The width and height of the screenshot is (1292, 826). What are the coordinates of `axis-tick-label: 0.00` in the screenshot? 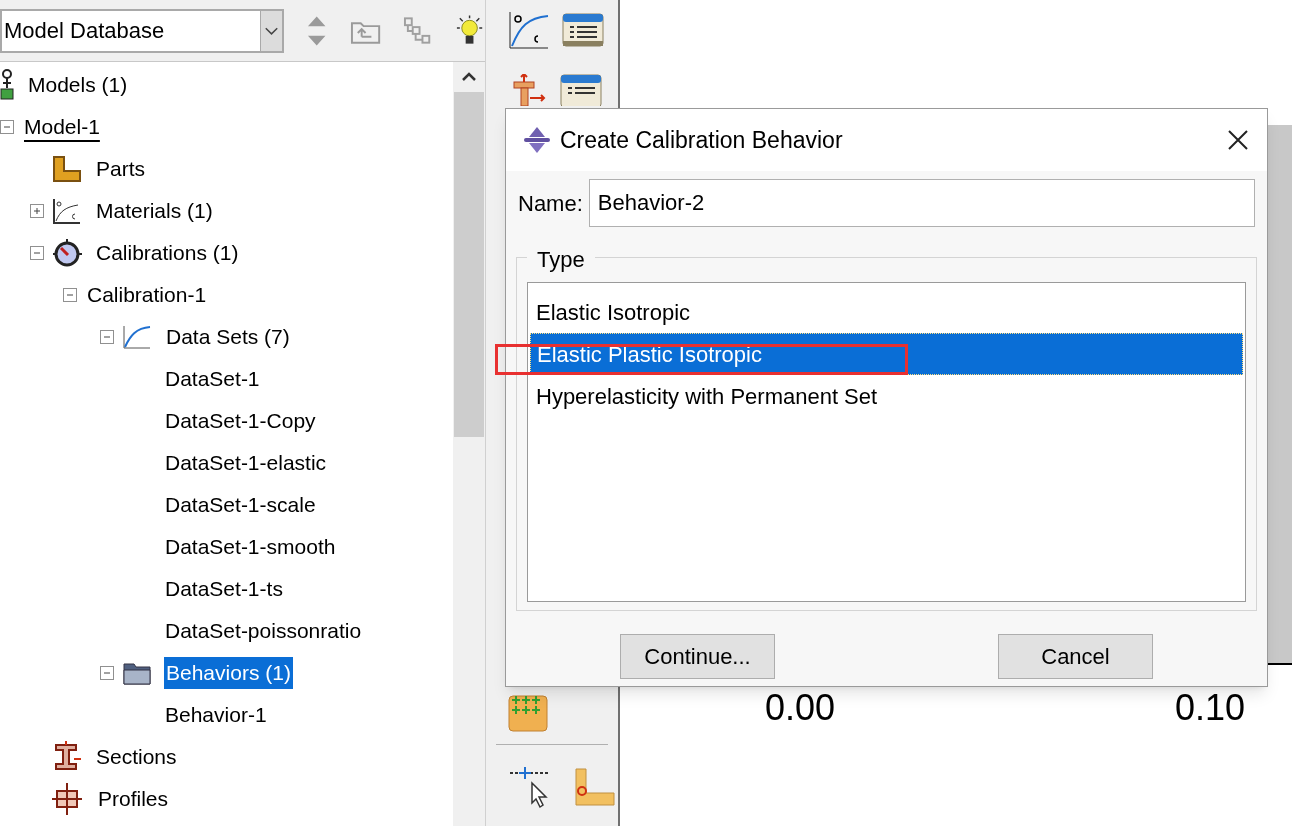 It's located at (800, 708).